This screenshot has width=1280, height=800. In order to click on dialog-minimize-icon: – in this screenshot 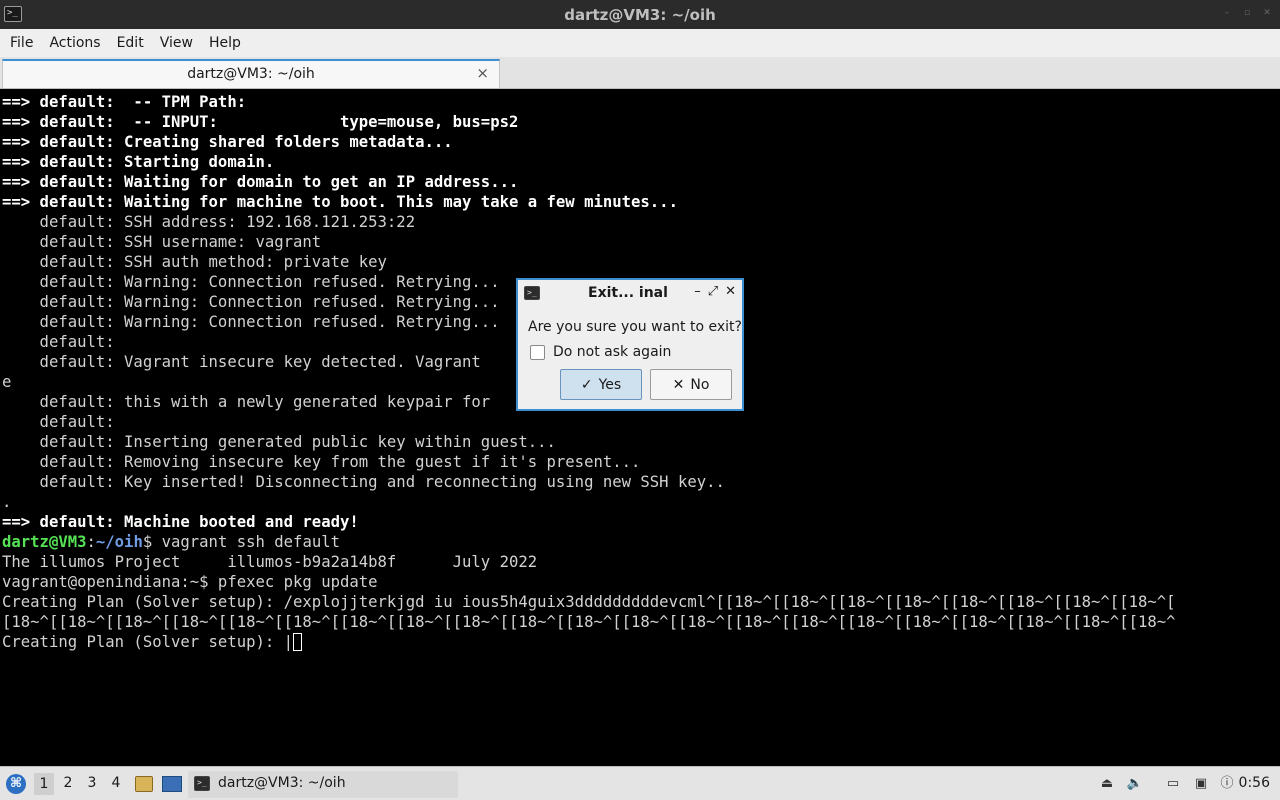, I will do `click(697, 291)`.